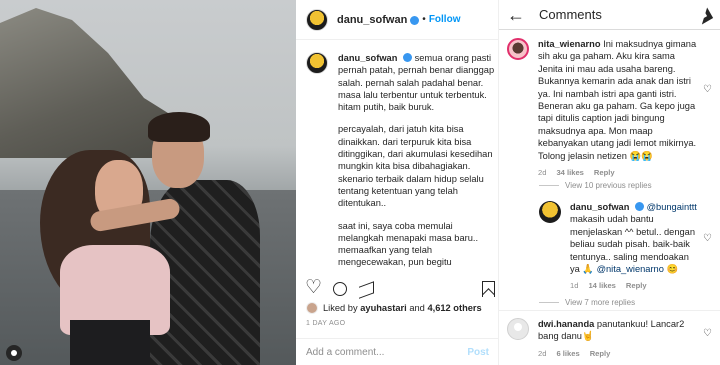 This screenshot has width=720, height=365. Describe the element at coordinates (454, 308) in the screenshot. I see `likes-count-link: 4,612 others` at that location.